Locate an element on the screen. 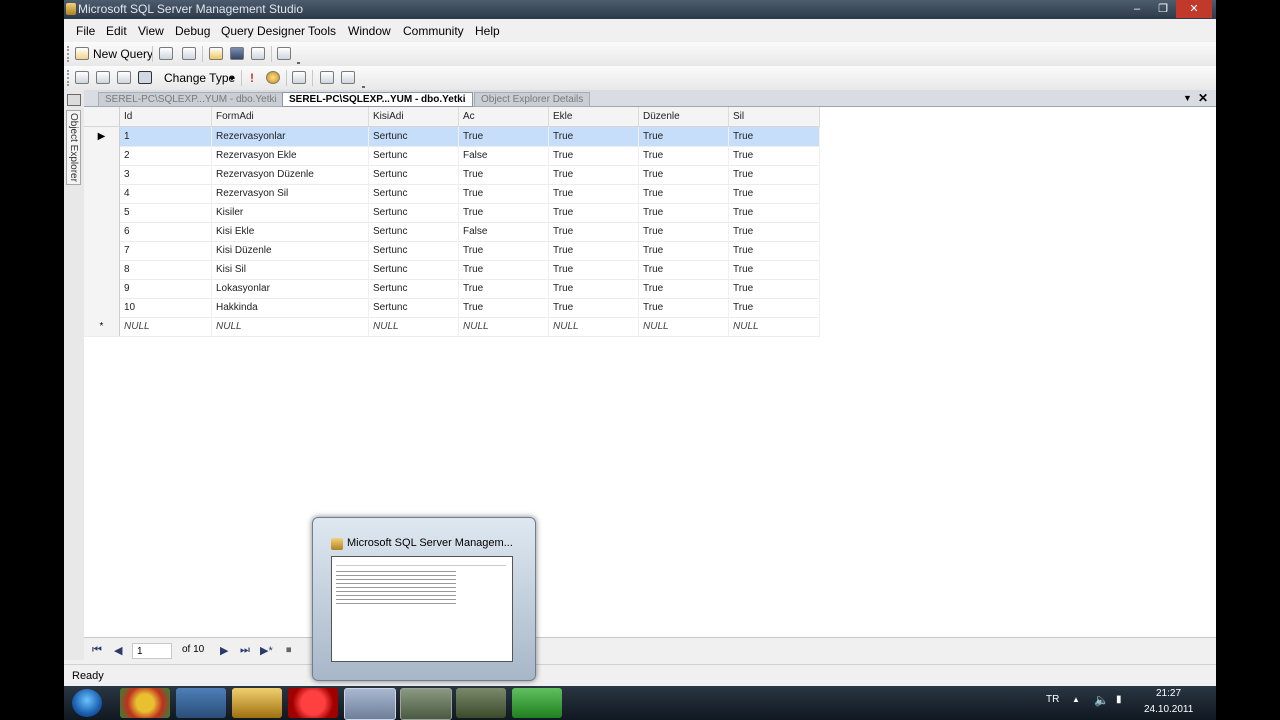  add-table-icon is located at coordinates (327, 77).